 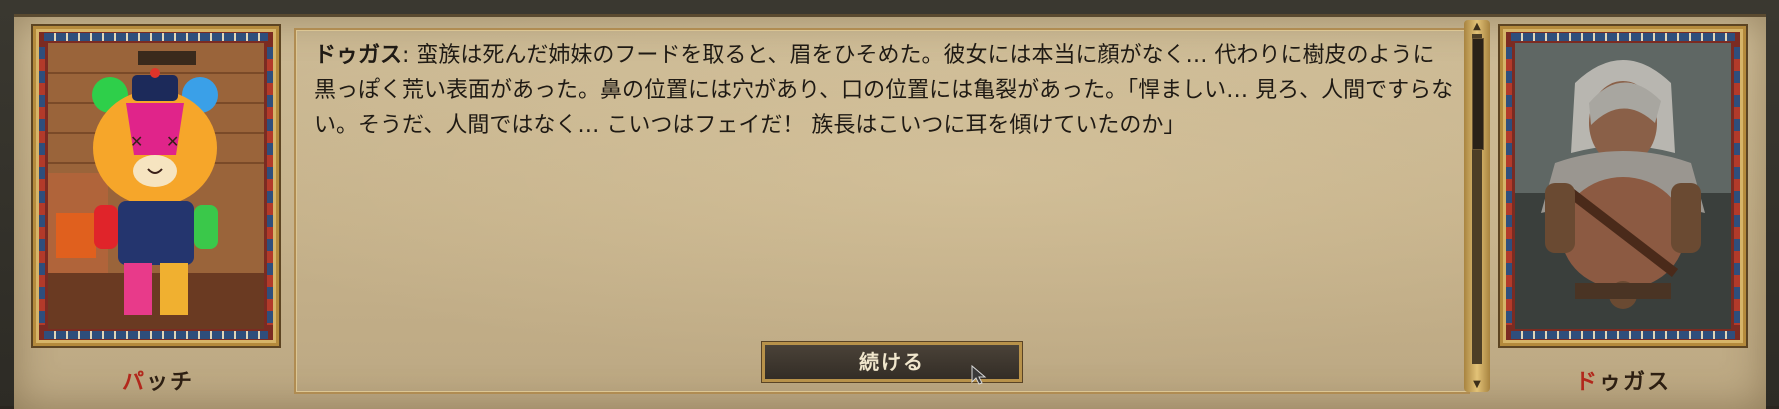 I want to click on dialogue-scrollbar: ▲ ▼, so click(x=1477, y=206).